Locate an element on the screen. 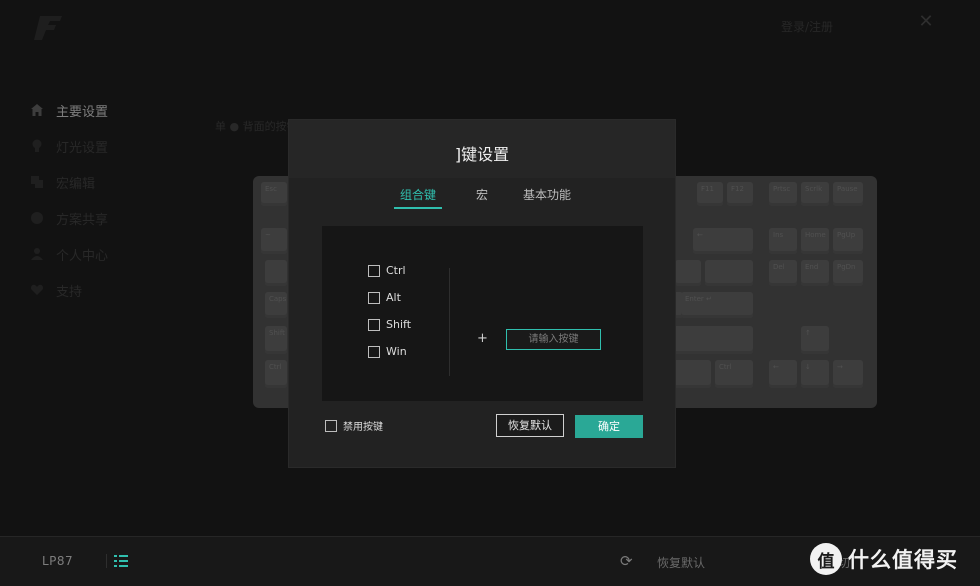 The image size is (980, 586). modifier-alt: Alt is located at coordinates (384, 297).